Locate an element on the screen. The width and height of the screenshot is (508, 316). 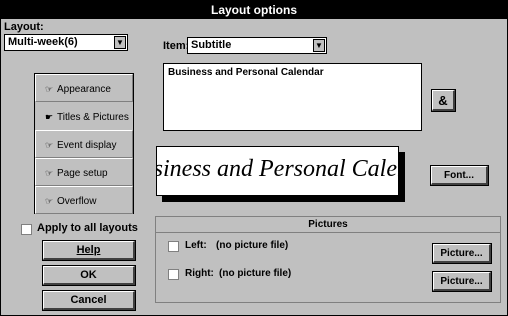
nav-overflow: ☞ Overflow is located at coordinates (84, 200).